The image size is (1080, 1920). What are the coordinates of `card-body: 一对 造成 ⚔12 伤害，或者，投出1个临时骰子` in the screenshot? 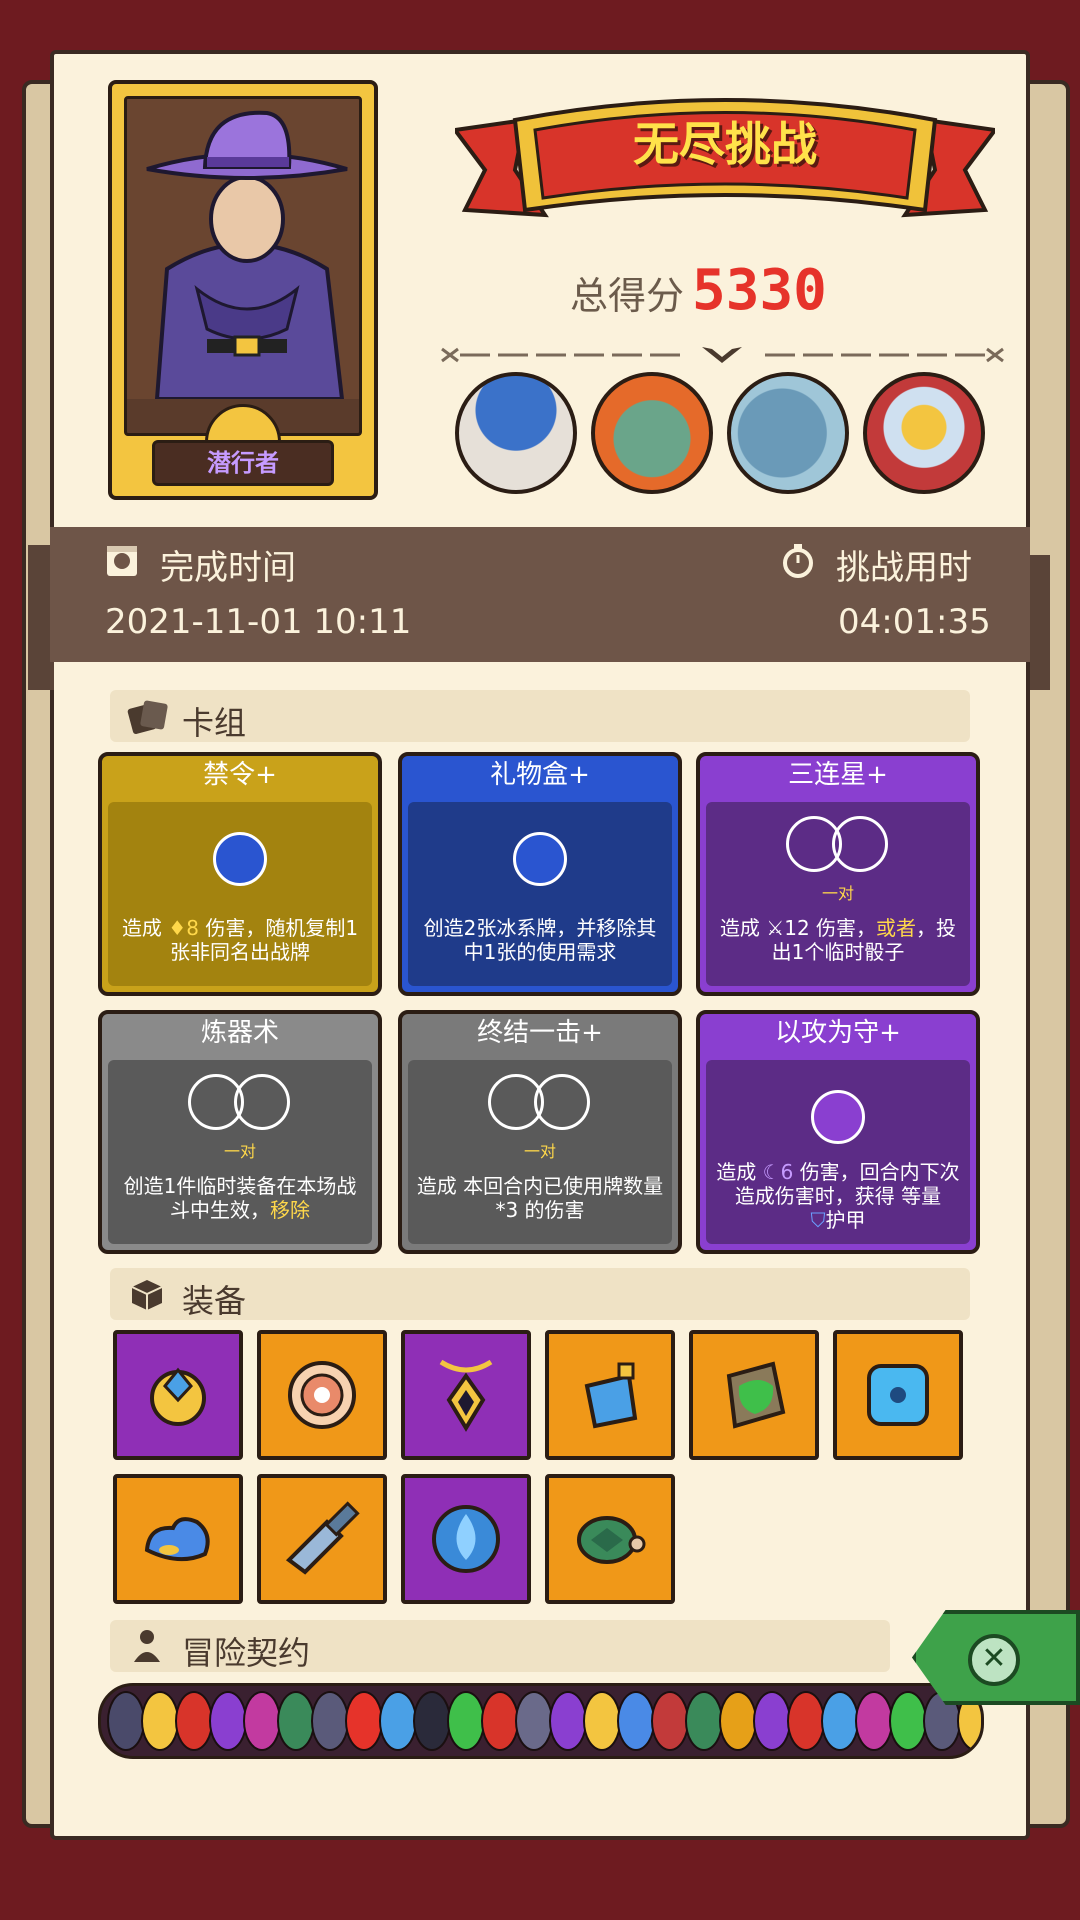 It's located at (838, 894).